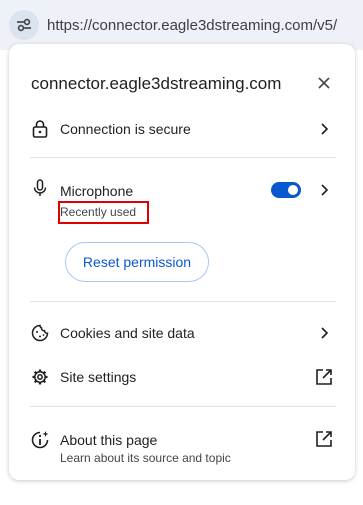 The width and height of the screenshot is (363, 505). Describe the element at coordinates (40, 188) in the screenshot. I see `microphone-icon` at that location.